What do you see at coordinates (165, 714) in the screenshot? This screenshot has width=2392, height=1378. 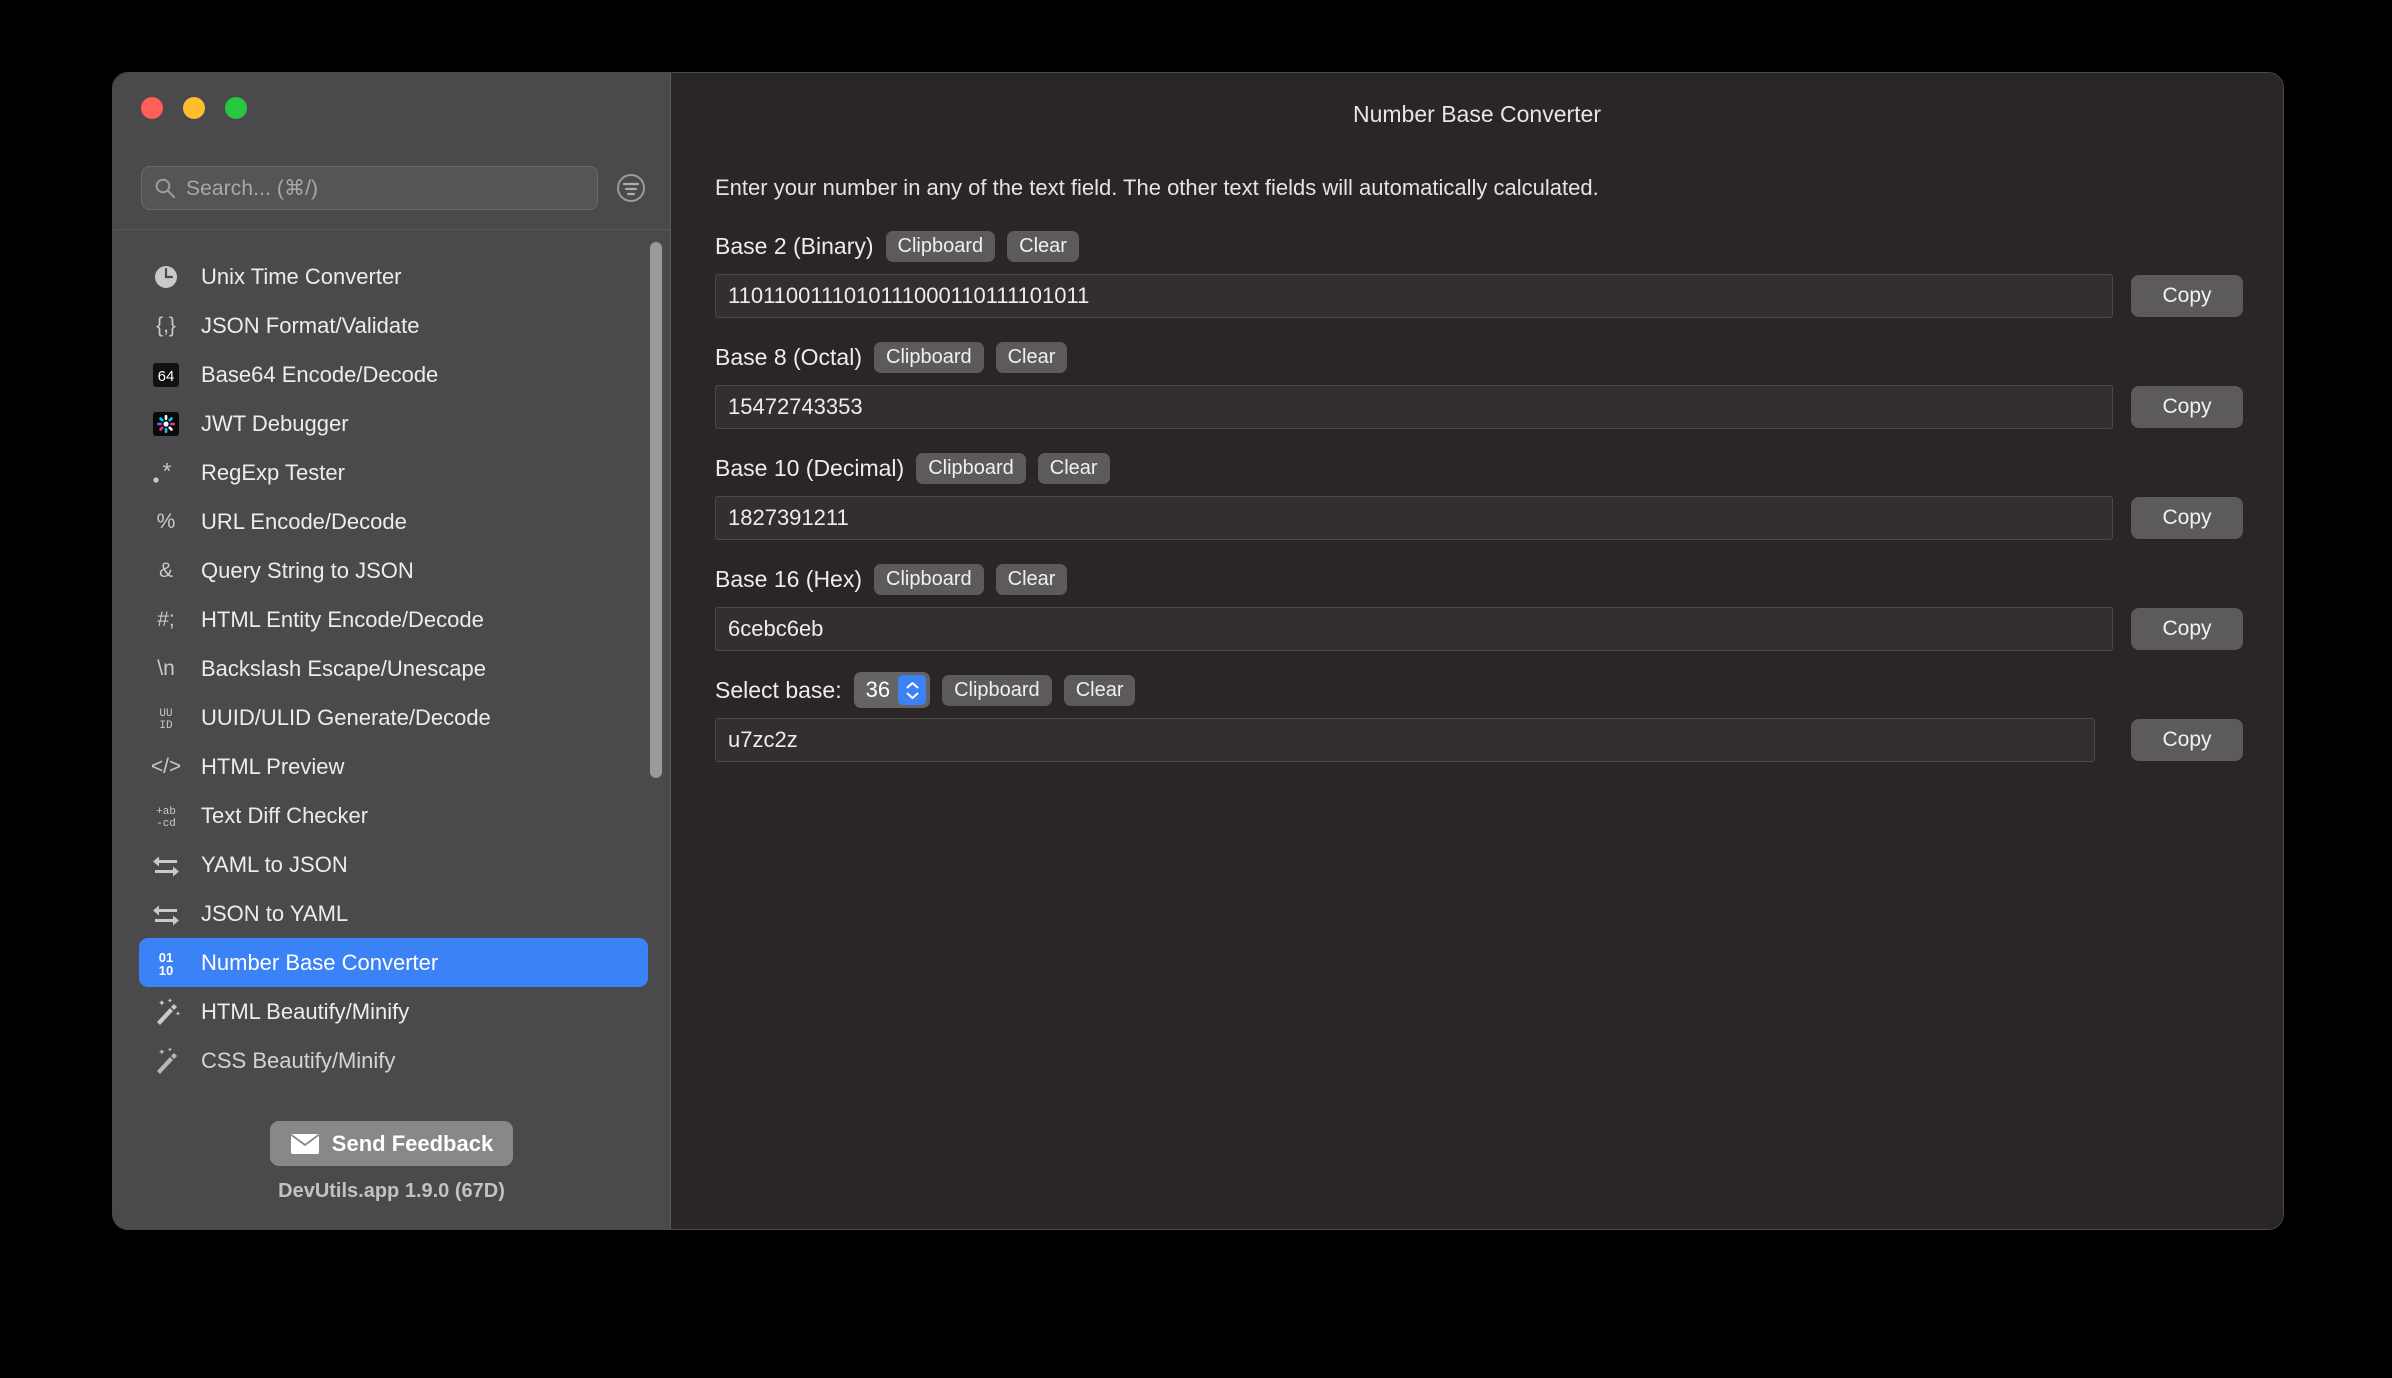 I see `svg-text: UU` at bounding box center [165, 714].